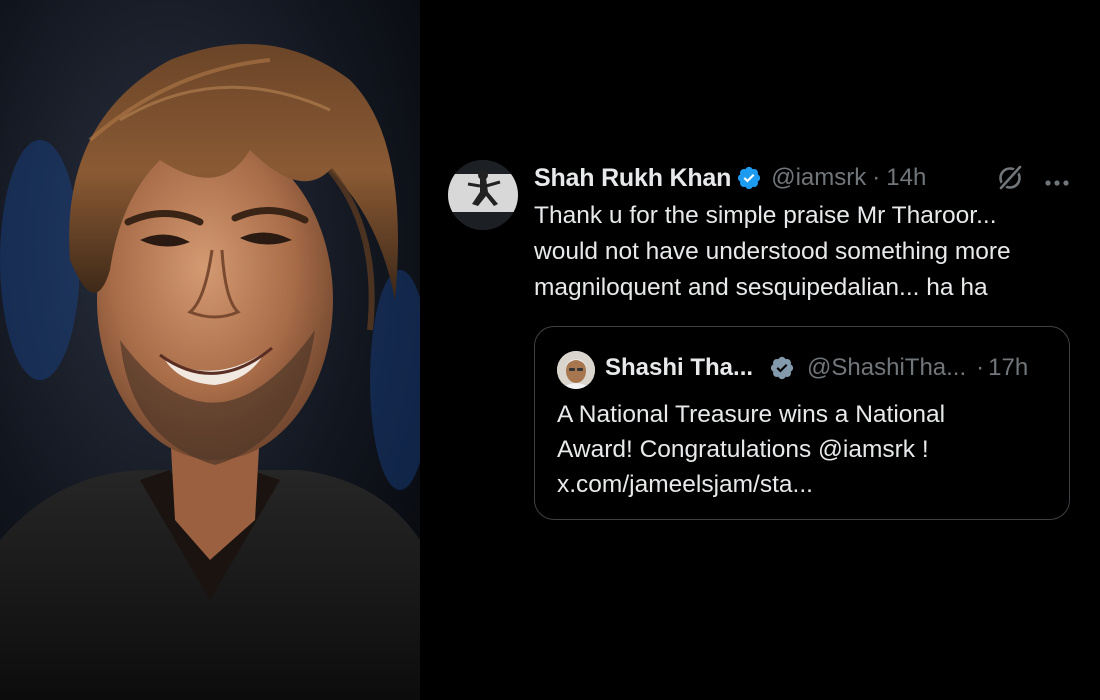 The height and width of the screenshot is (700, 1100). I want to click on quoted-tweet-time: 17h, so click(1008, 368).